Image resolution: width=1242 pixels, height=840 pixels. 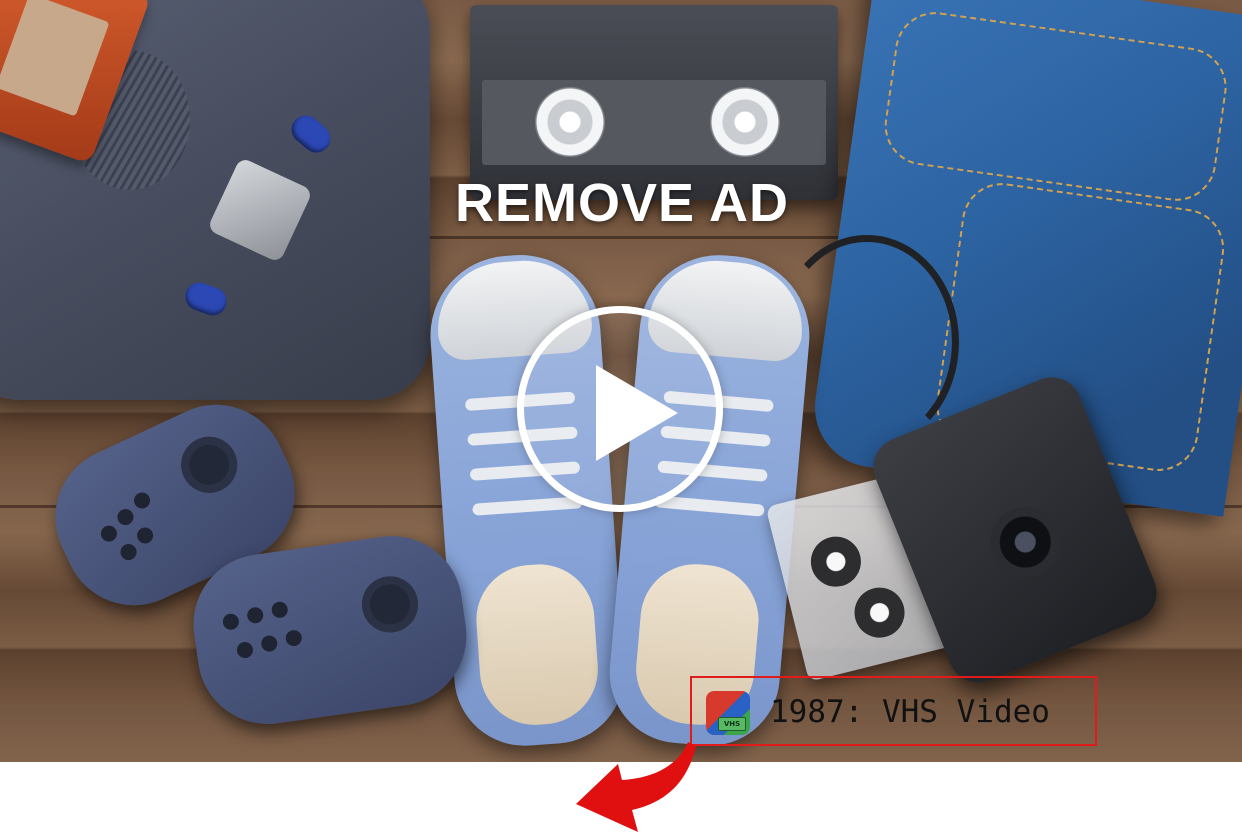 What do you see at coordinates (654, 102) in the screenshot?
I see `vhs-cassette-image` at bounding box center [654, 102].